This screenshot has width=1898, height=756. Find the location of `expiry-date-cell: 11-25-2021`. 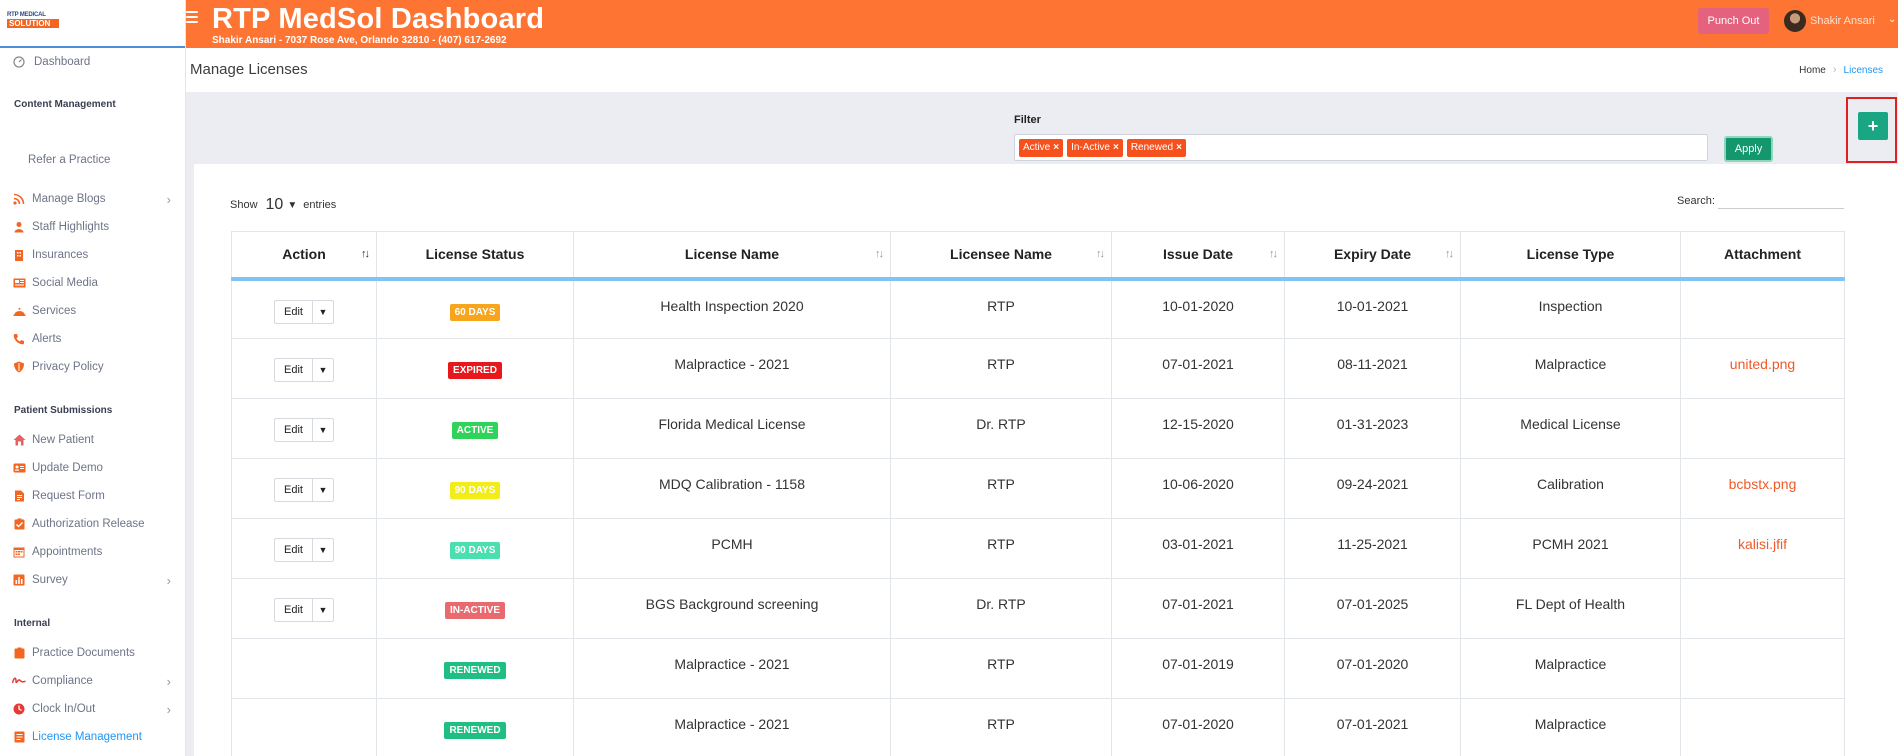

expiry-date-cell: 11-25-2021 is located at coordinates (1372, 548).